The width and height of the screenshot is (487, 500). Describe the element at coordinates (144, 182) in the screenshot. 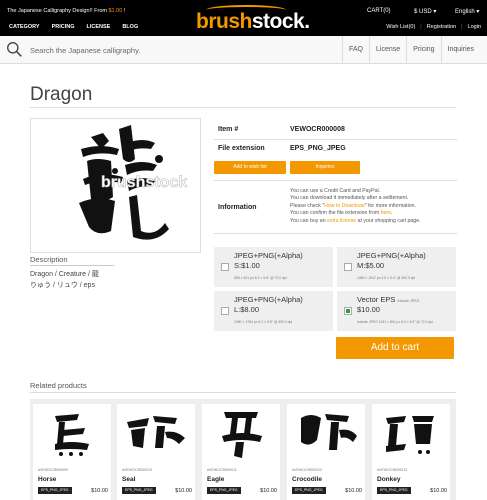

I see `watermark: brushstock` at that location.